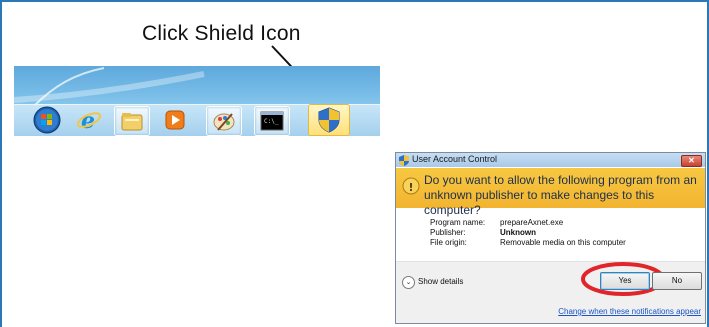 The image size is (709, 327). I want to click on taskbar-shield-button, so click(329, 120).